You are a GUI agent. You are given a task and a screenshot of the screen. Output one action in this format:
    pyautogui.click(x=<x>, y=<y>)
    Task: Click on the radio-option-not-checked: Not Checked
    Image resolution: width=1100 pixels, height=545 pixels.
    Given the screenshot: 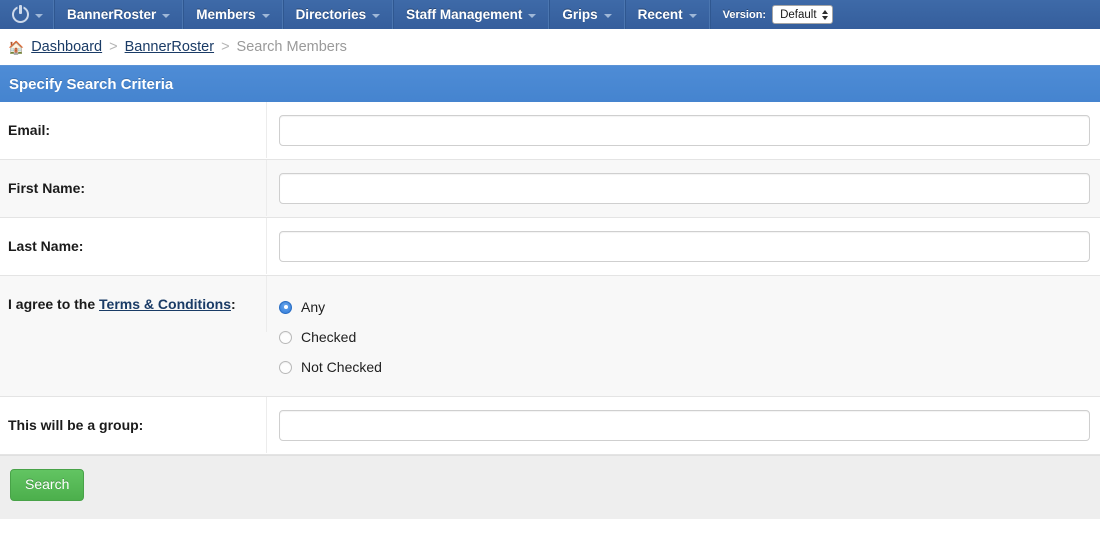 What is the action you would take?
    pyautogui.click(x=330, y=367)
    